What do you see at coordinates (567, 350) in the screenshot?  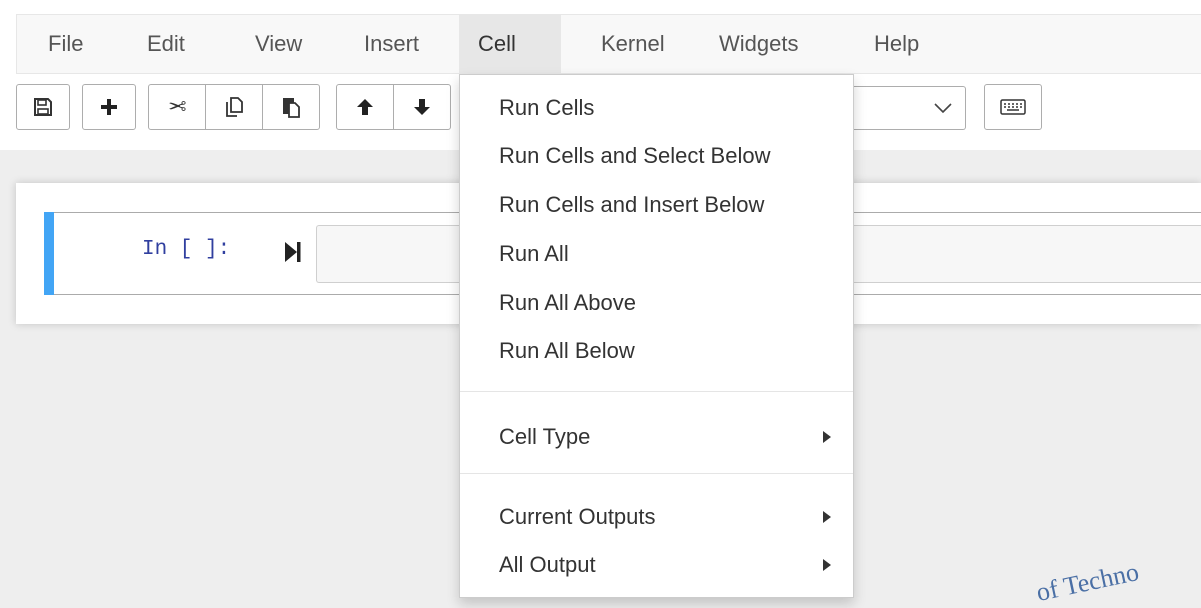 I see `menu-item-label: Run All Below` at bounding box center [567, 350].